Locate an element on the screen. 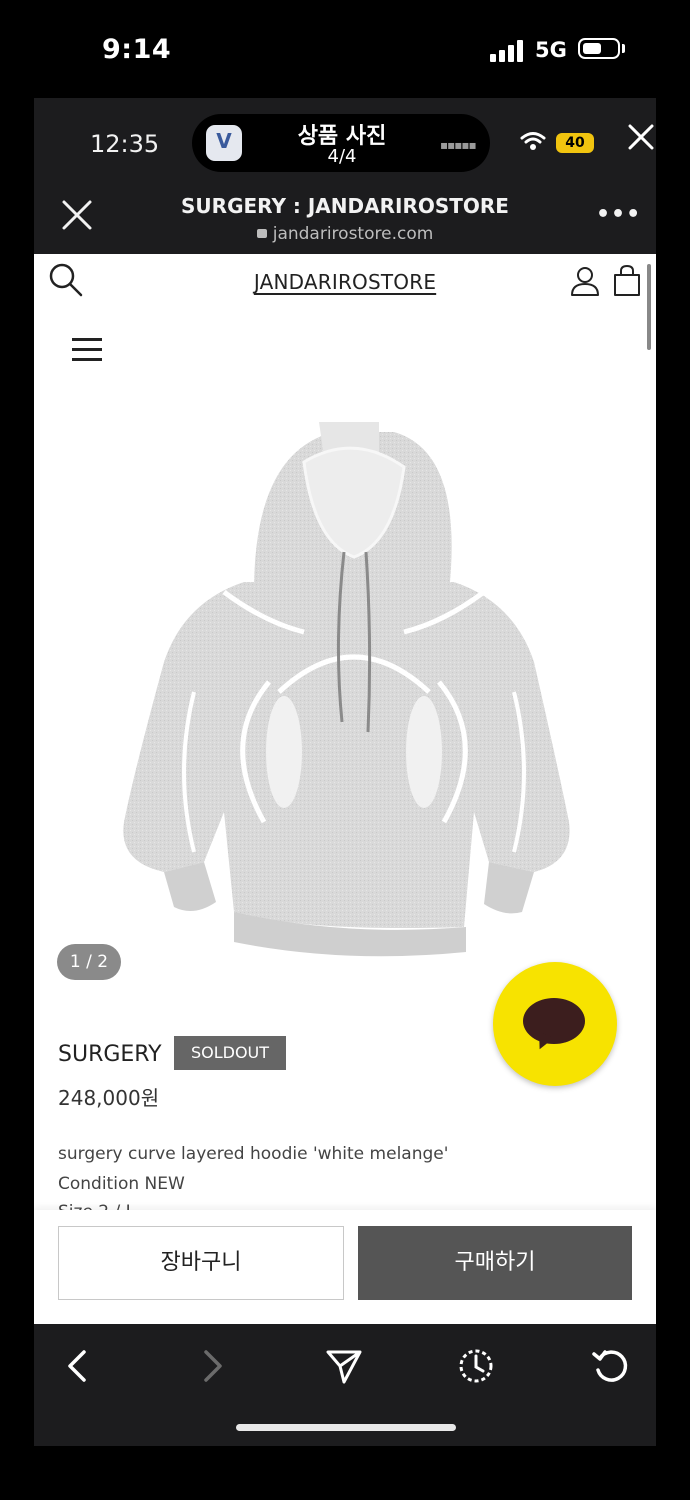  product-name: SURGERY is located at coordinates (110, 1054).